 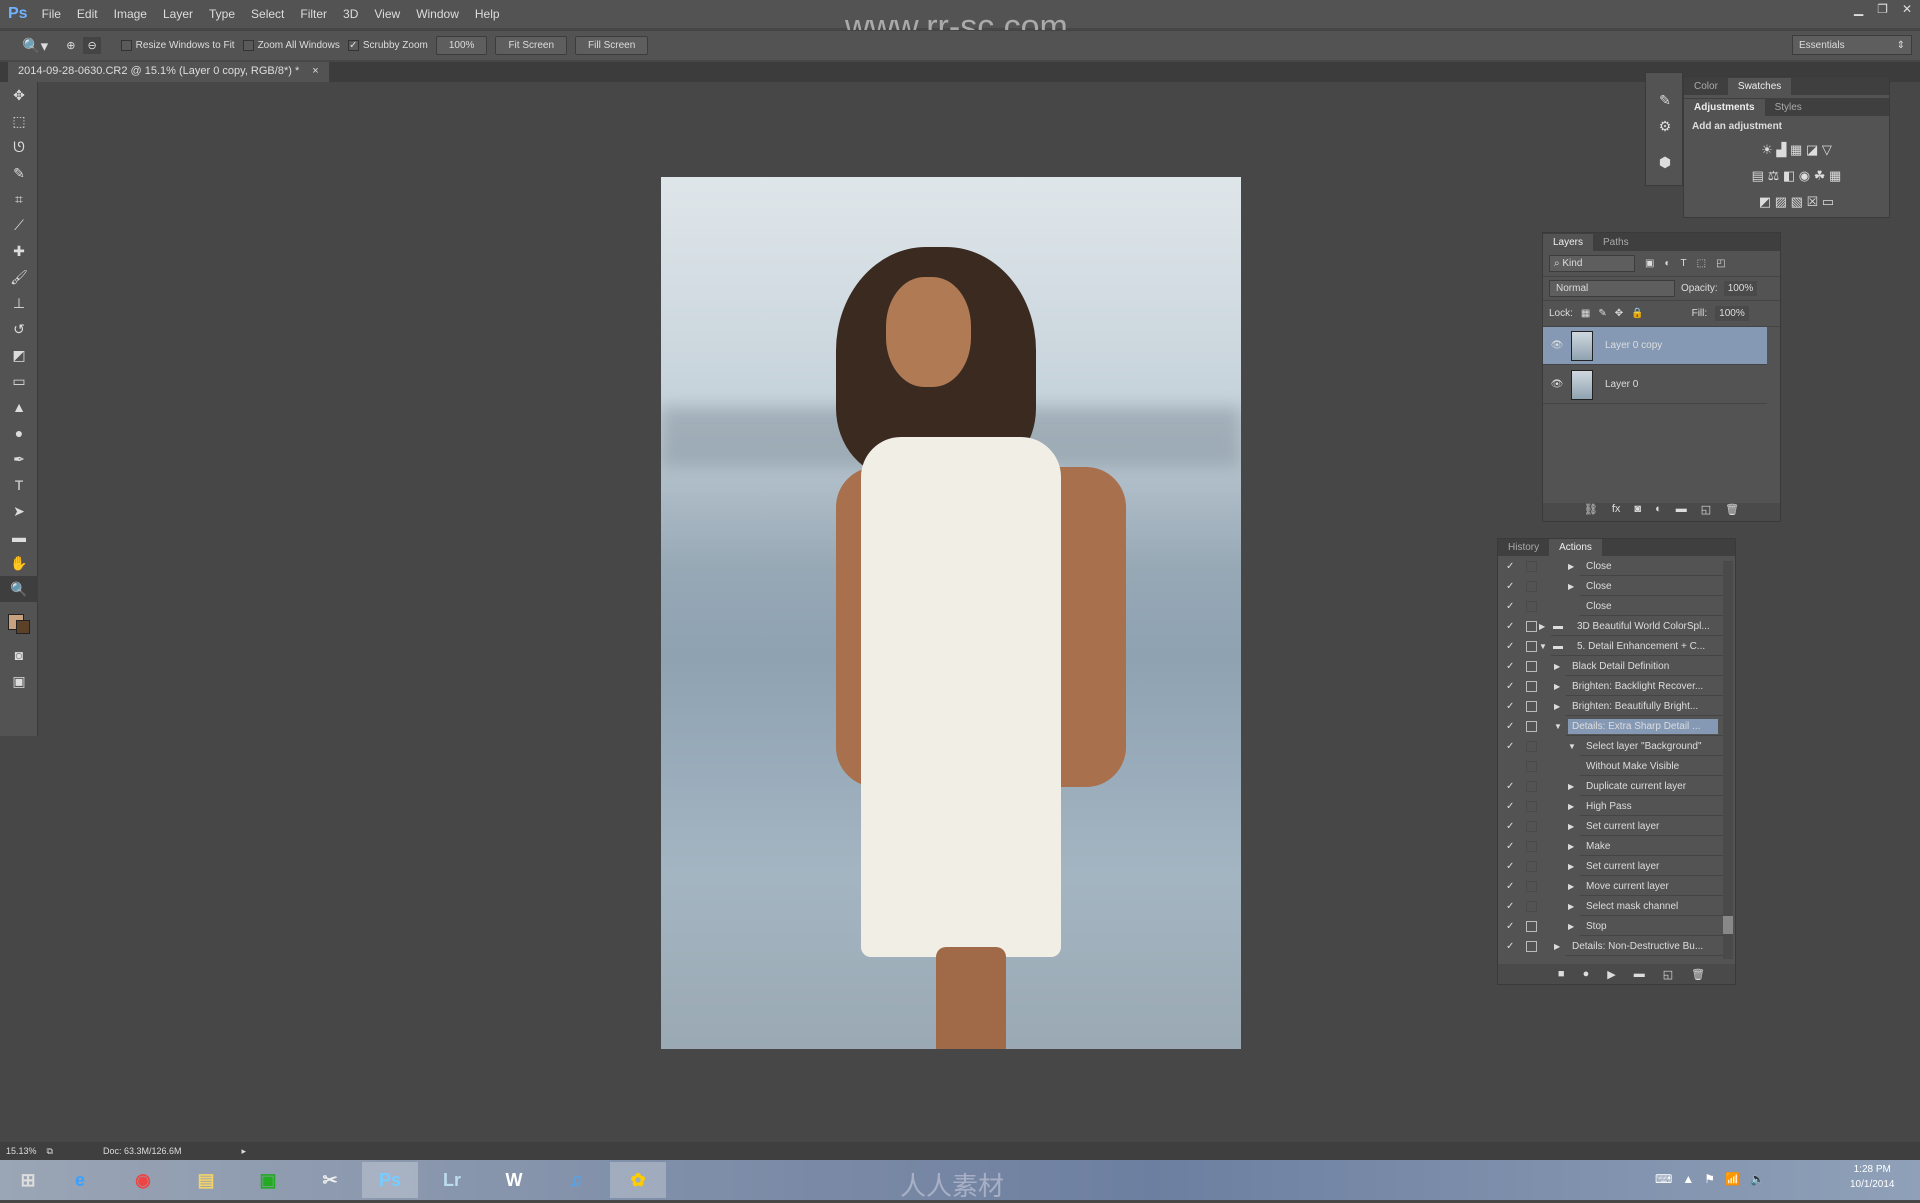 What do you see at coordinates (1765, 201) in the screenshot?
I see `invert-icon: ◩` at bounding box center [1765, 201].